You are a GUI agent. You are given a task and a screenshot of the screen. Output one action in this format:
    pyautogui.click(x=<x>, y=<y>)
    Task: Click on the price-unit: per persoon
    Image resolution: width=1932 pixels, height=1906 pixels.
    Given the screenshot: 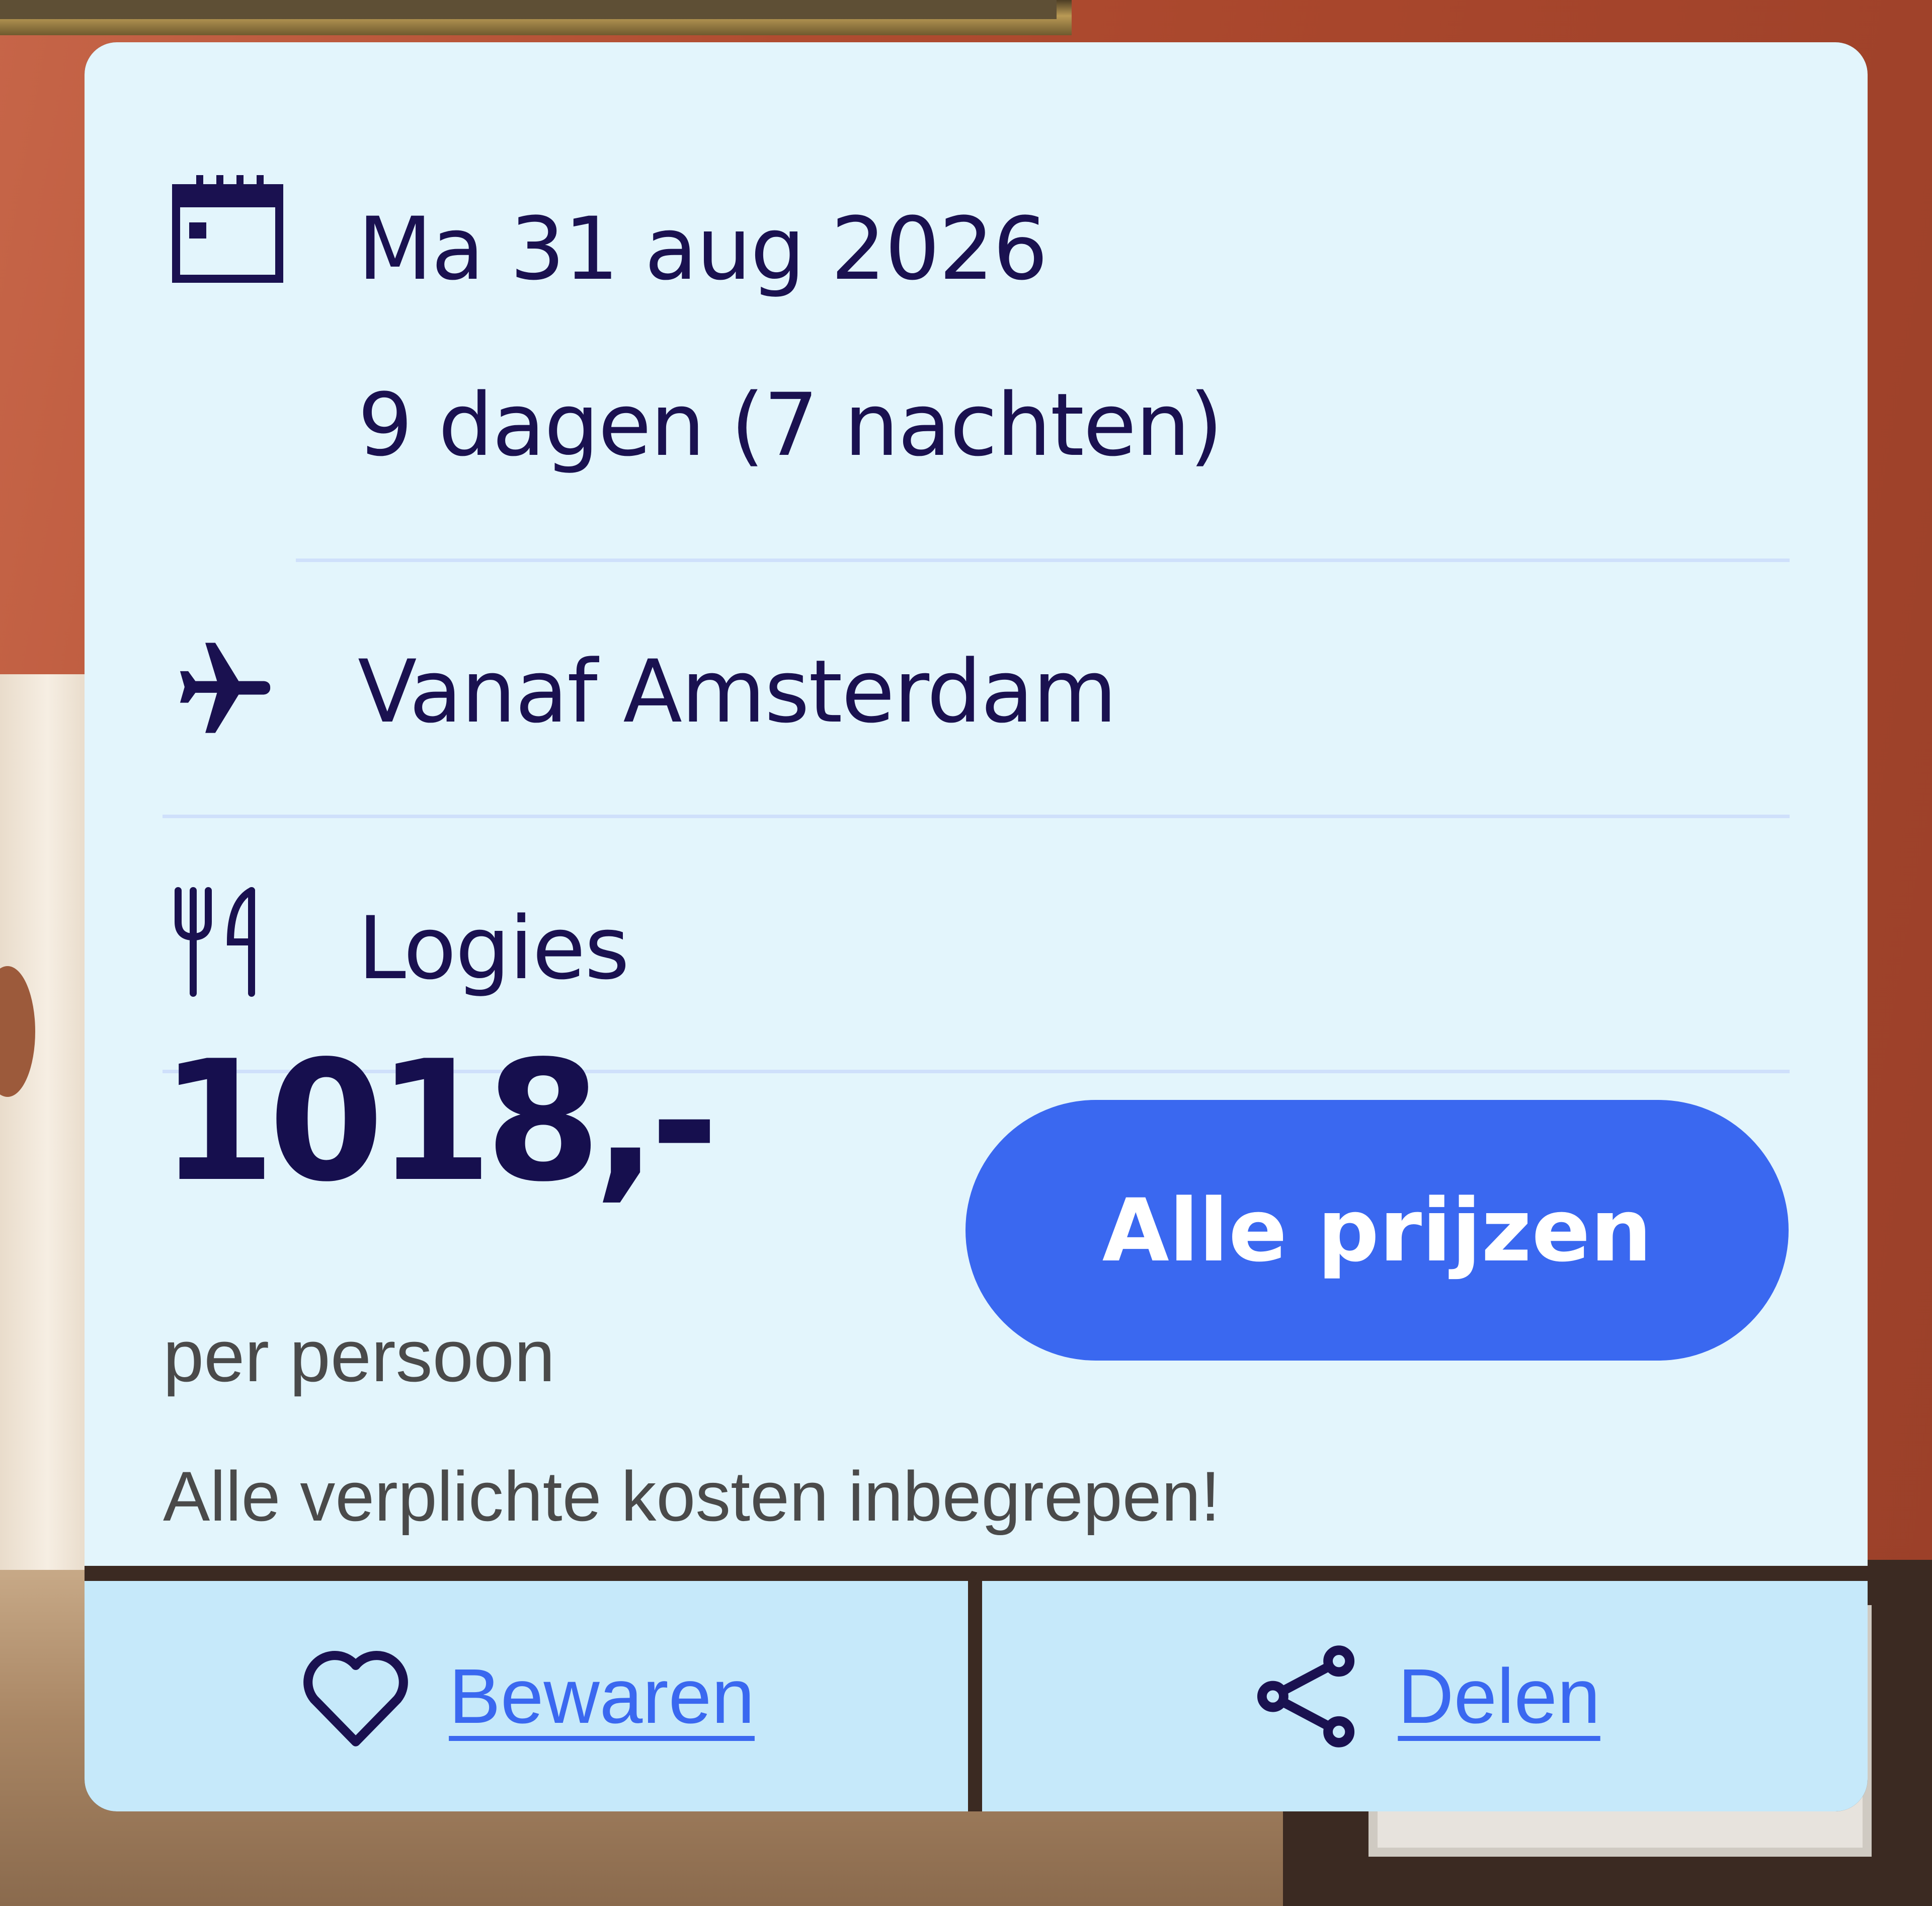 What is the action you would take?
    pyautogui.click(x=359, y=1356)
    